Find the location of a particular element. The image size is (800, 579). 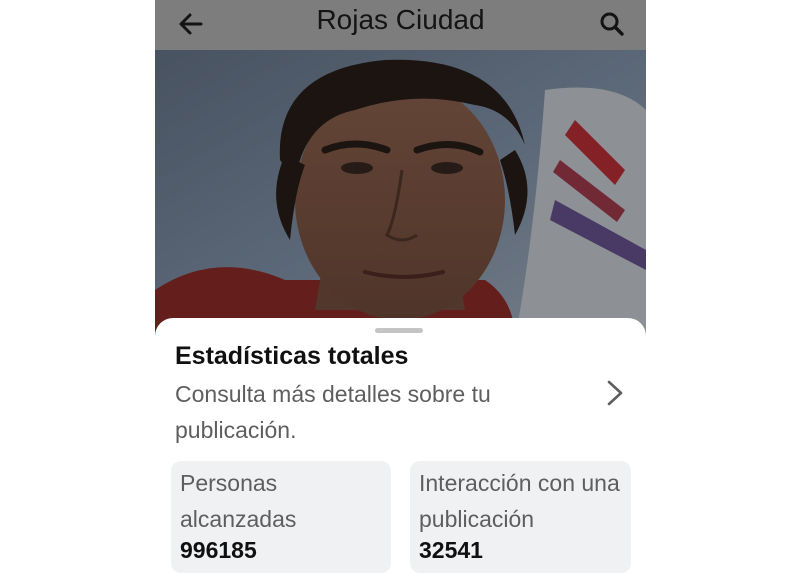

stat-value: 996185 is located at coordinates (218, 550).